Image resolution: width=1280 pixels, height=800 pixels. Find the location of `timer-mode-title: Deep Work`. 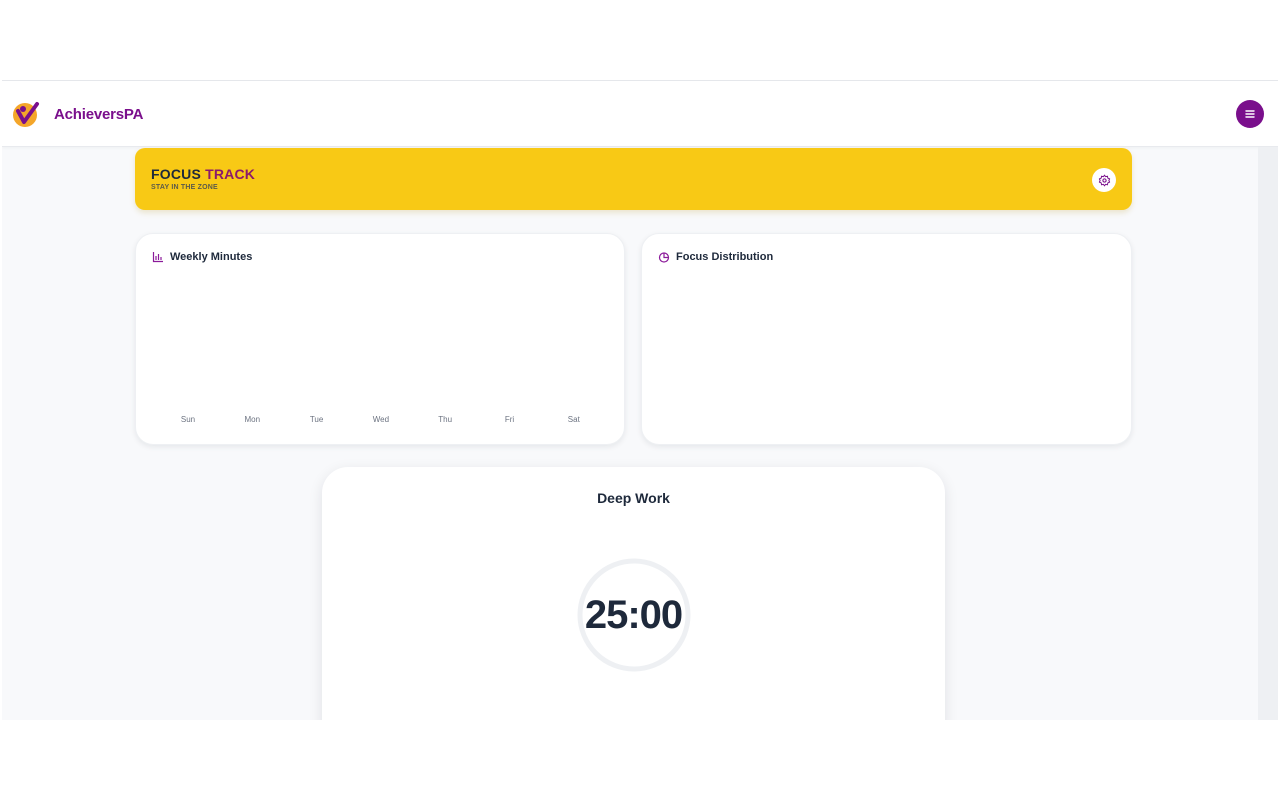

timer-mode-title: Deep Work is located at coordinates (633, 498).